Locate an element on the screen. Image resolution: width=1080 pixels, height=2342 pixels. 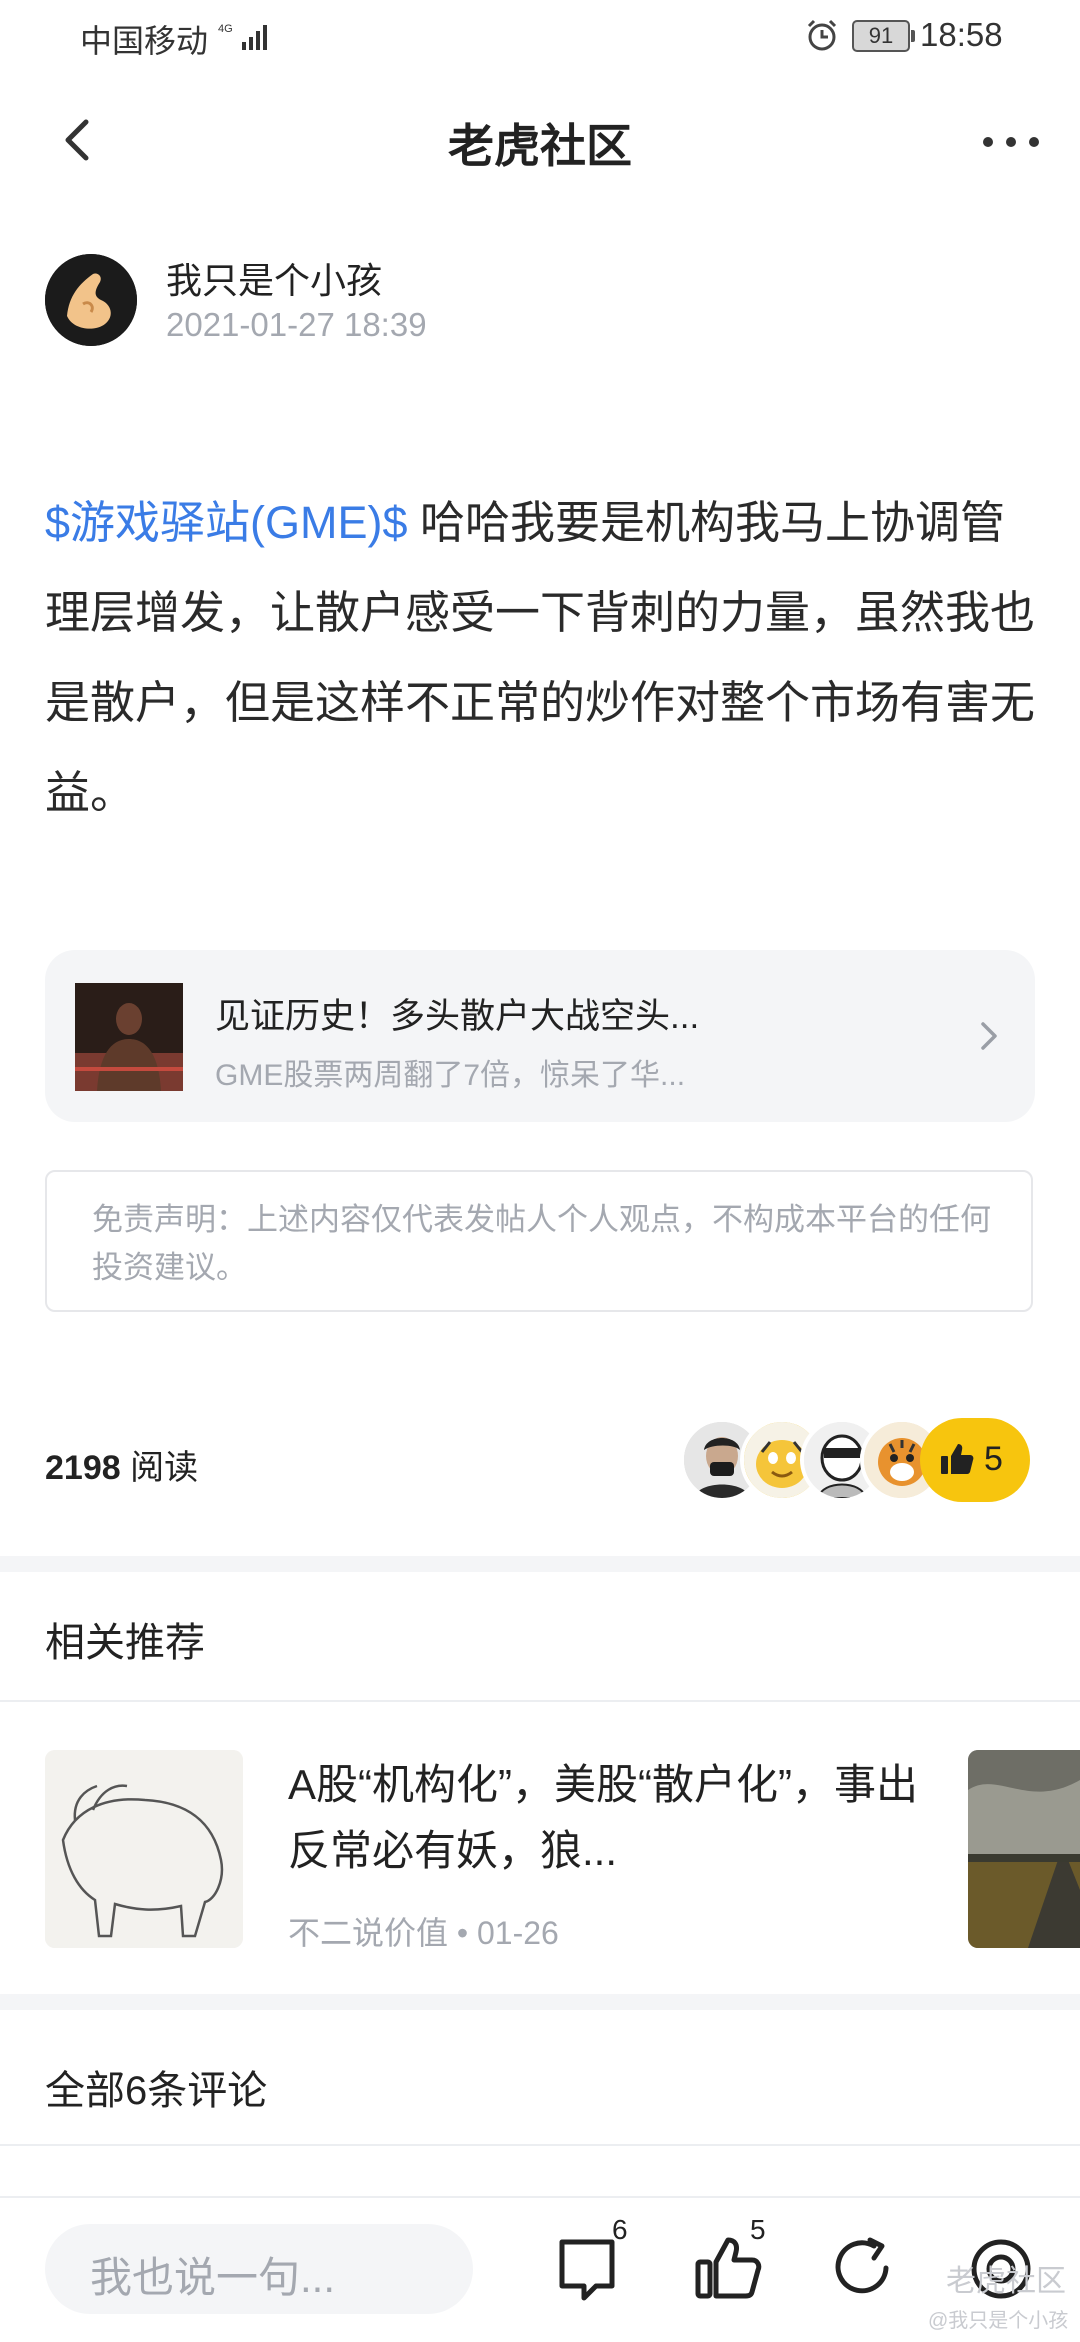
watermark-text: 老虎社区 is located at coordinates (1006, 2281).